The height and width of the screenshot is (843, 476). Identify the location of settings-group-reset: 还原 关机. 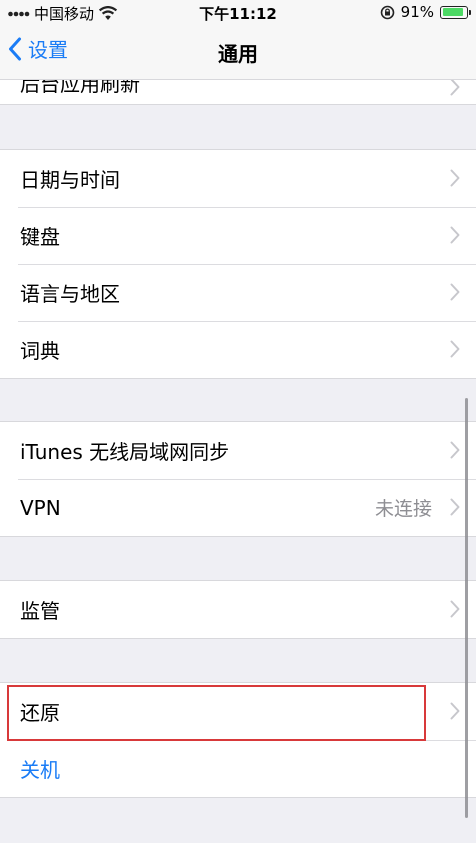
(238, 740).